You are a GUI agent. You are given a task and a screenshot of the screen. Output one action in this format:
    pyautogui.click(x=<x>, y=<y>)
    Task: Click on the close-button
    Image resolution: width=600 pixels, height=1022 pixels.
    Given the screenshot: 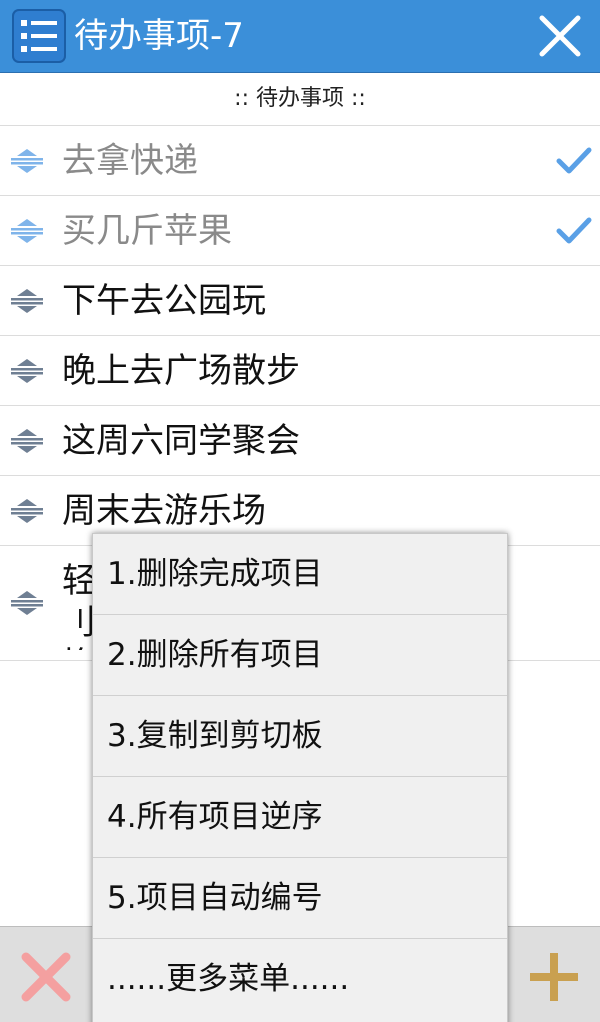 What is the action you would take?
    pyautogui.click(x=560, y=36)
    